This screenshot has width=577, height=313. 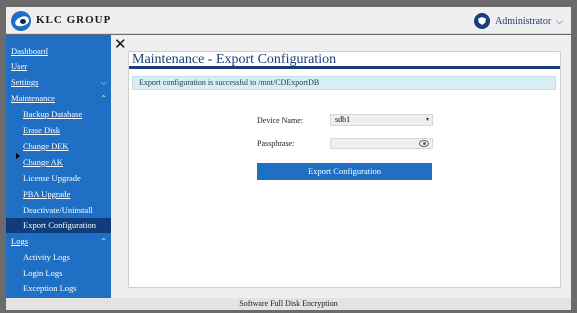 I want to click on sidebar-item-label: Maintenance, so click(x=33, y=98).